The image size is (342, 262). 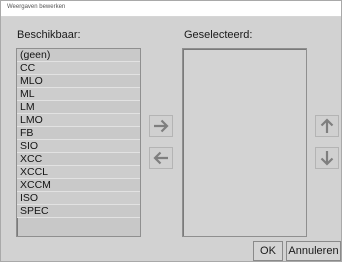 What do you see at coordinates (31, 81) in the screenshot?
I see `list-item-label: MLO` at bounding box center [31, 81].